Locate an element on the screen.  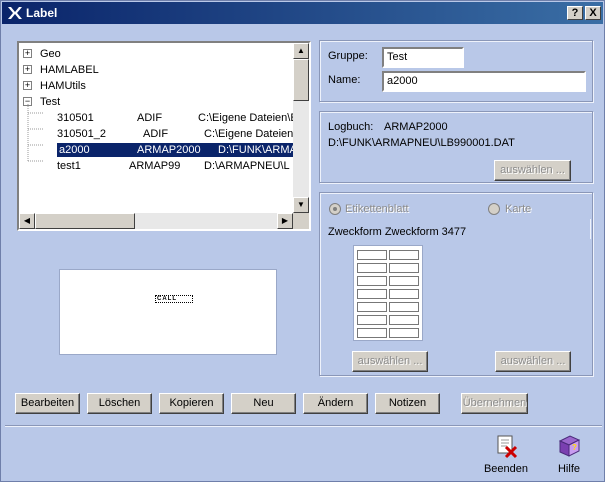
hilfe-button: ? Hilfe is located at coordinates (569, 454).